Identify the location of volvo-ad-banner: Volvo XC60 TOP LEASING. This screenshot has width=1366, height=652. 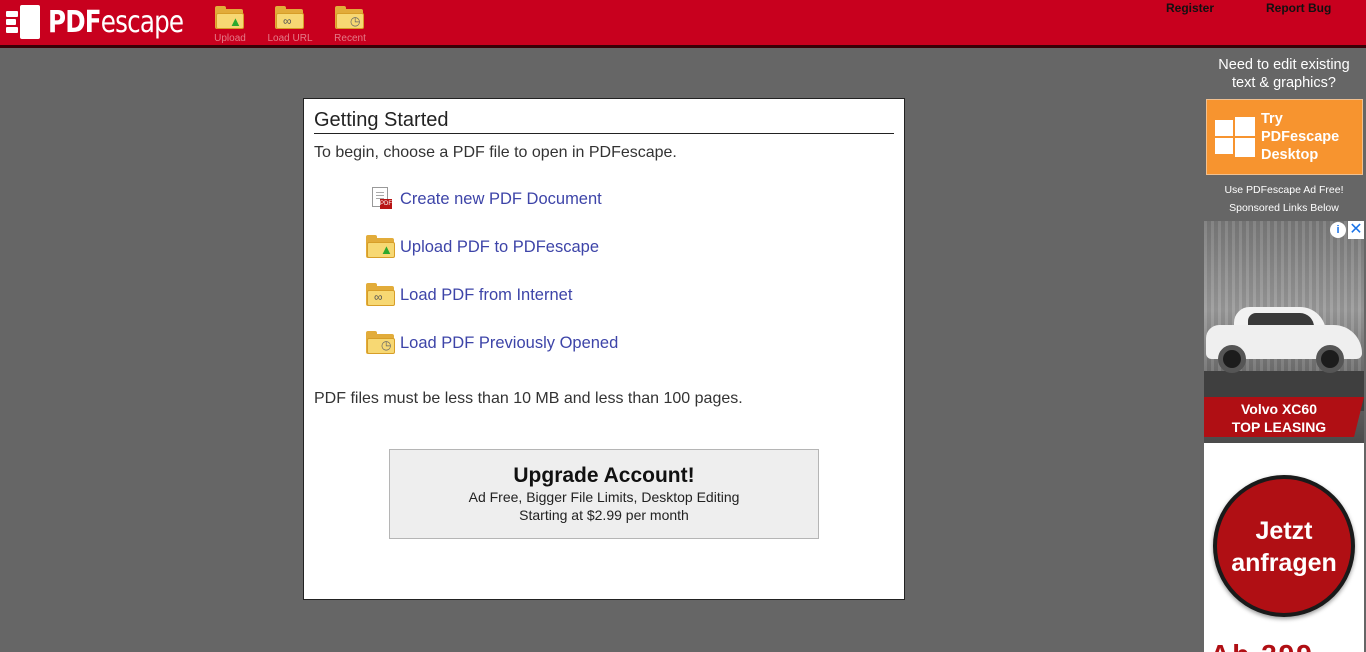
(1284, 332).